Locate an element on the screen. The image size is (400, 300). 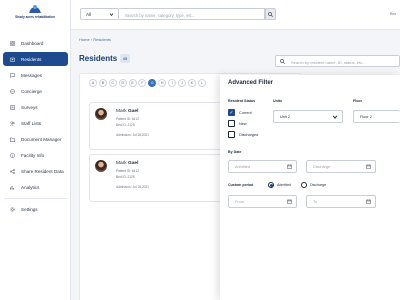
radio-label: Discharge is located at coordinates (318, 185).